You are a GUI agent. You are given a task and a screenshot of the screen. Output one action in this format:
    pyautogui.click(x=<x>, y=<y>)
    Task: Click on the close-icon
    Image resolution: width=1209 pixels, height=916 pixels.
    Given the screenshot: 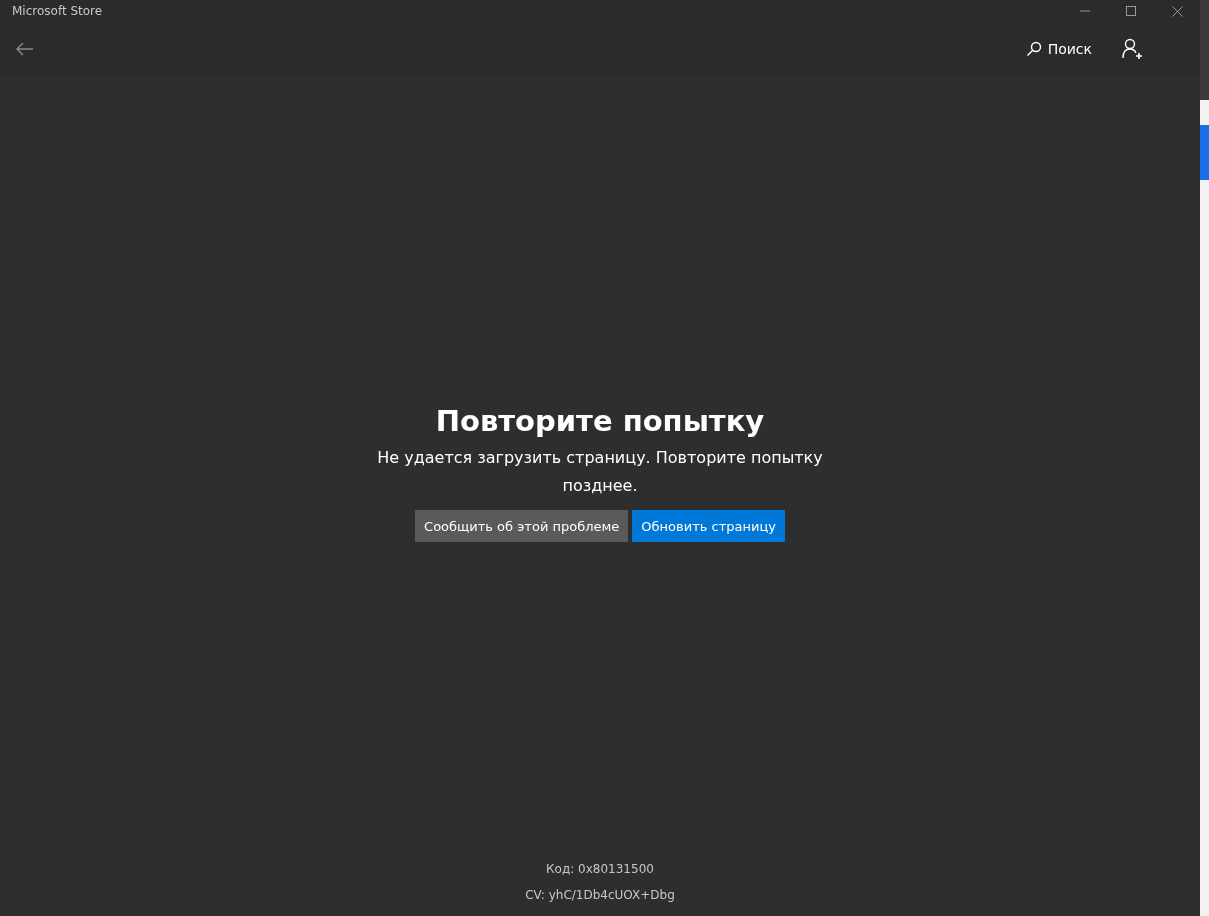 What is the action you would take?
    pyautogui.click(x=1177, y=11)
    